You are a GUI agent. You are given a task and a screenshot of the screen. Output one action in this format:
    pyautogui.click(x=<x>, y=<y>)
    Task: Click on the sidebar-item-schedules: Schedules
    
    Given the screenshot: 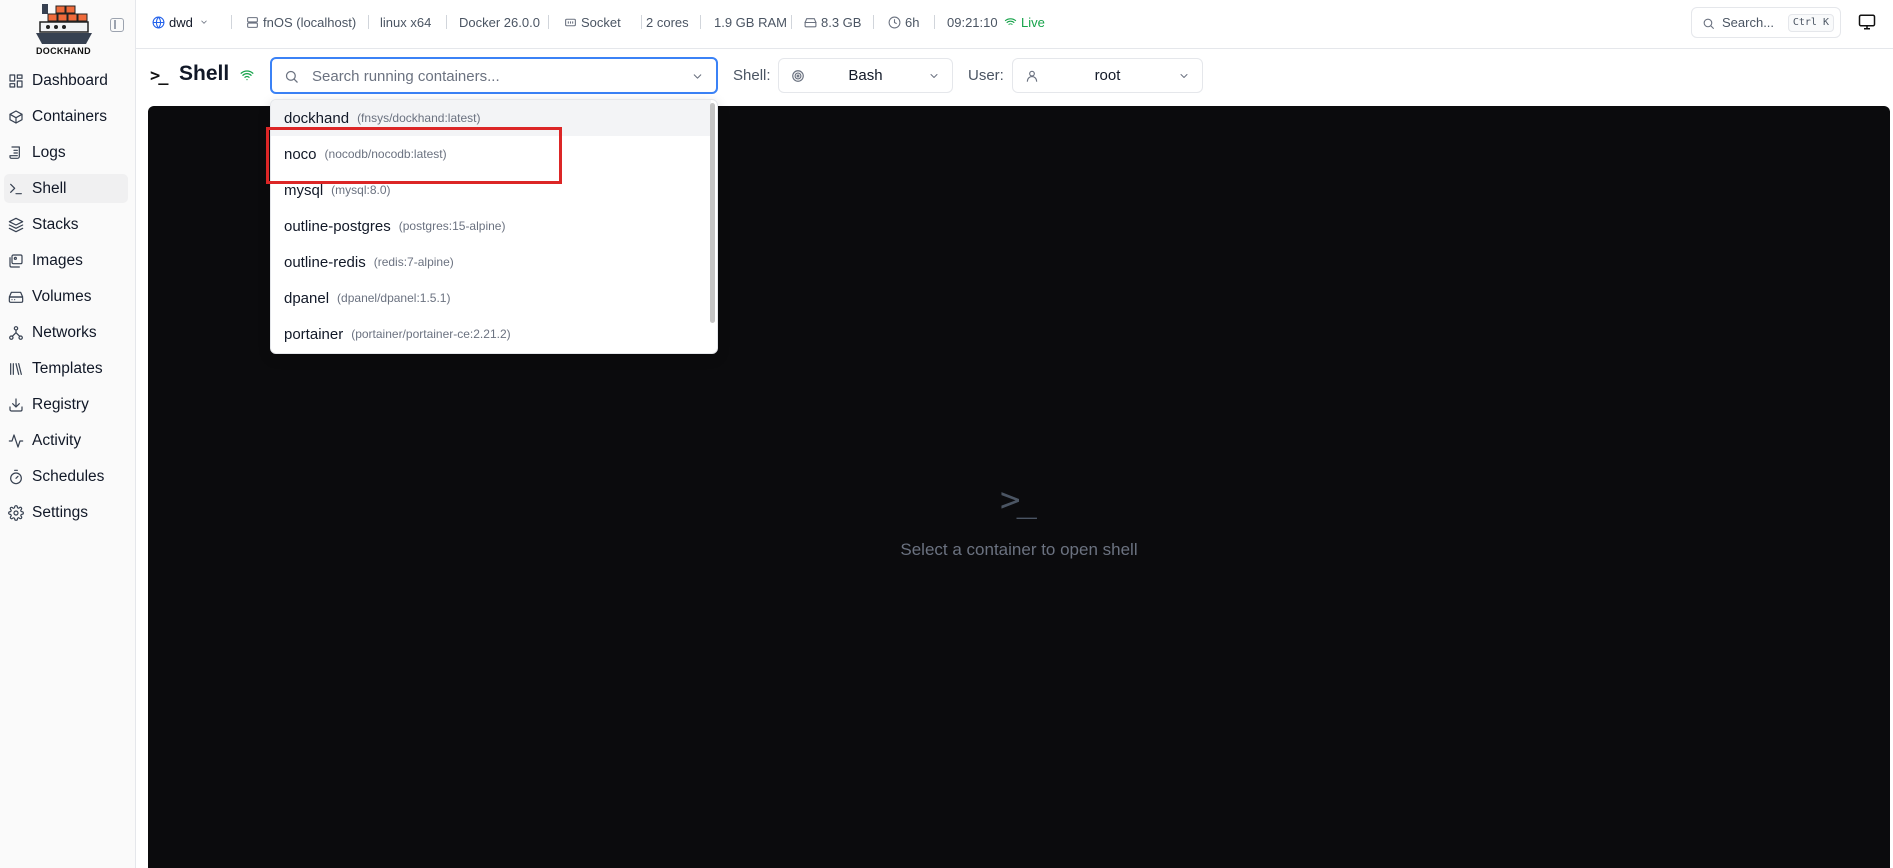 What is the action you would take?
    pyautogui.click(x=66, y=476)
    